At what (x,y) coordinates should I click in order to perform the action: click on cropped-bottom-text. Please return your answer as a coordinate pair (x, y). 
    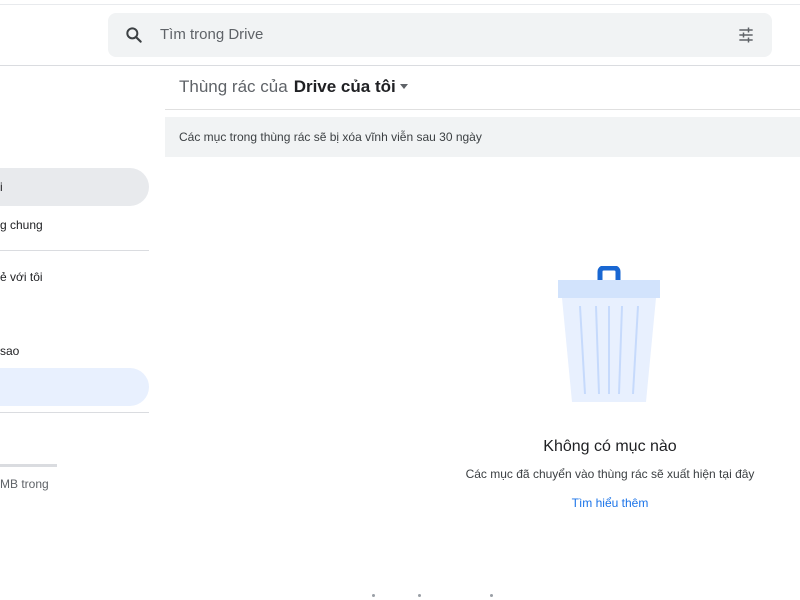
    Looking at the image, I should click on (440, 597).